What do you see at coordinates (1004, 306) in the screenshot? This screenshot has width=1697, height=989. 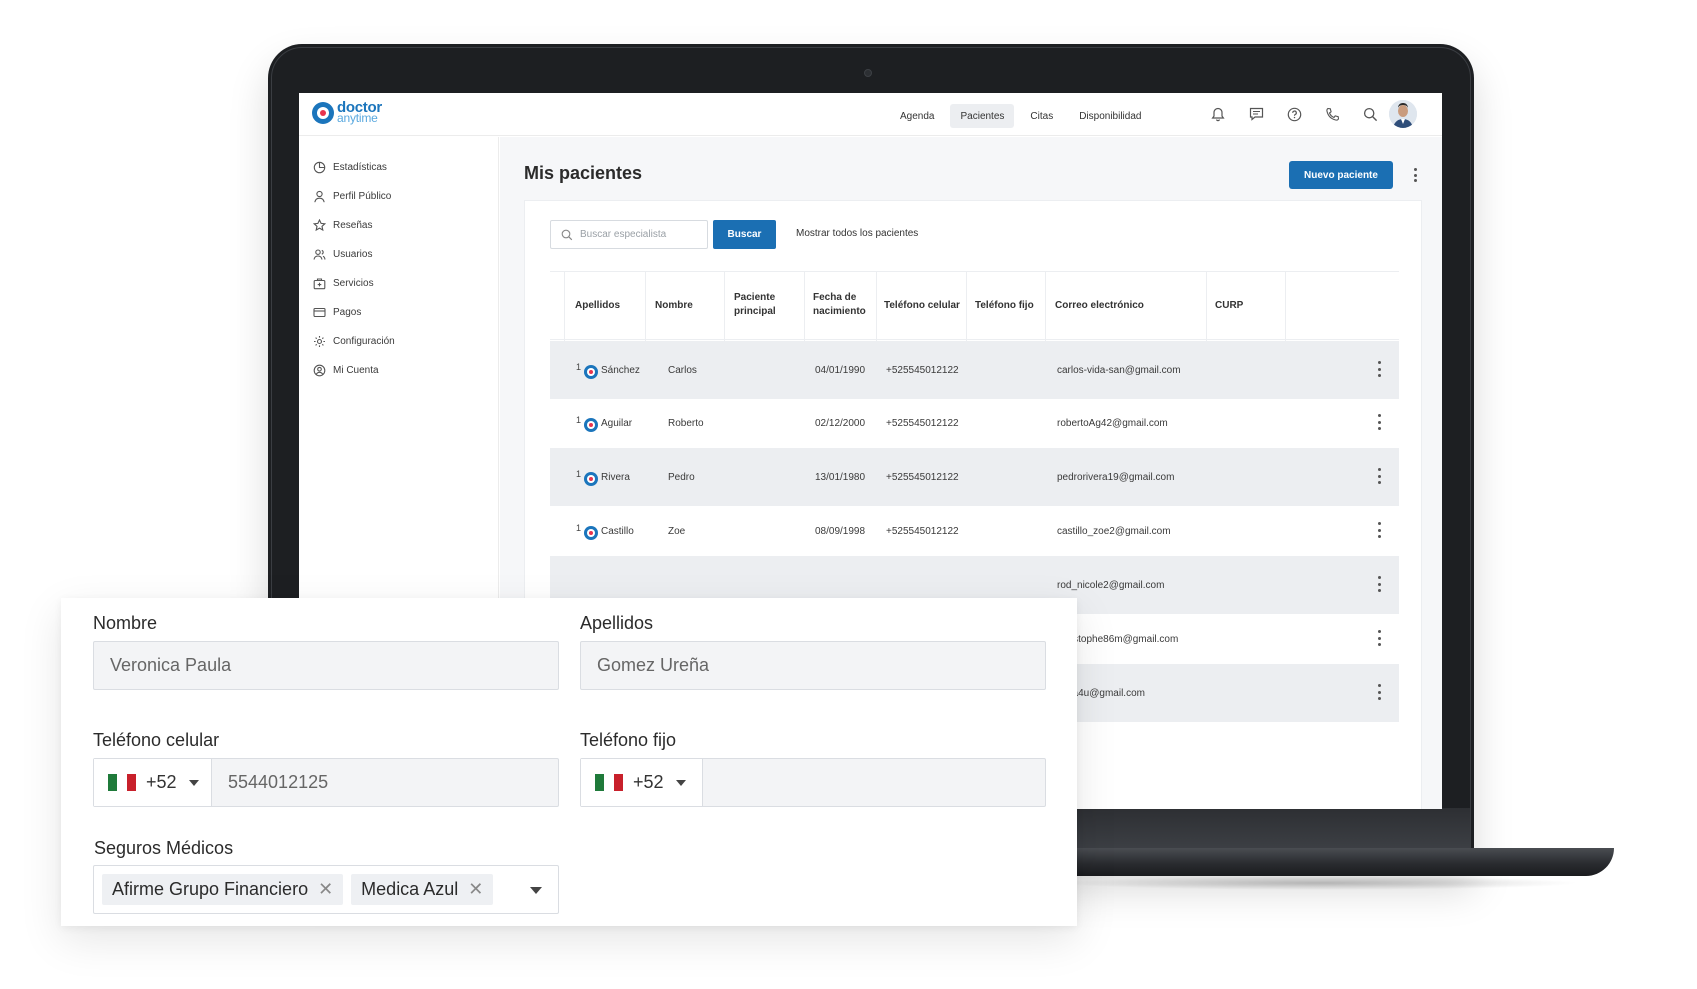 I see `header-telefono-fijo: Teléfono fijo` at bounding box center [1004, 306].